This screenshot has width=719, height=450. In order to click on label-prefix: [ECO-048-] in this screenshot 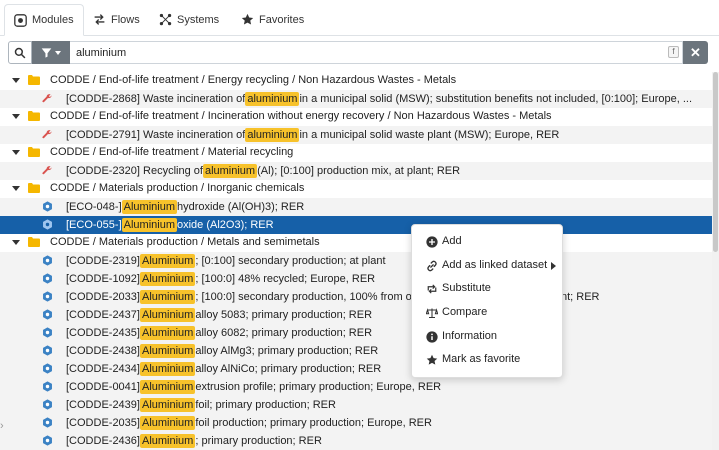, I will do `click(94, 207)`.